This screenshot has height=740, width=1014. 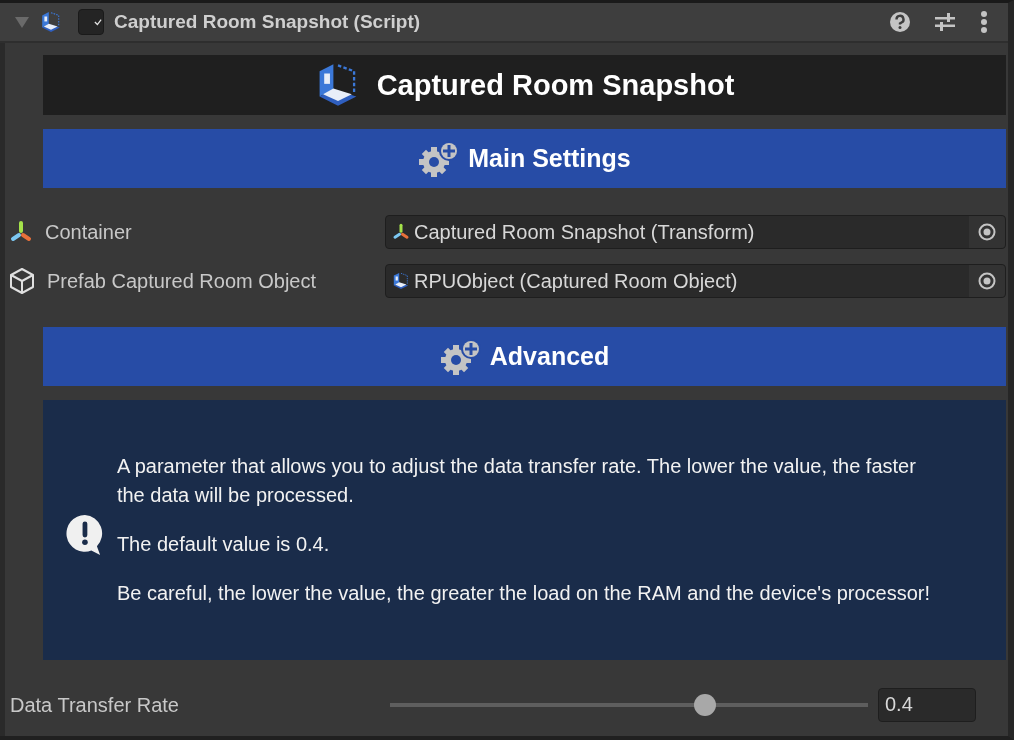 I want to click on slider-label: Data Transfer Rate, so click(x=94, y=705).